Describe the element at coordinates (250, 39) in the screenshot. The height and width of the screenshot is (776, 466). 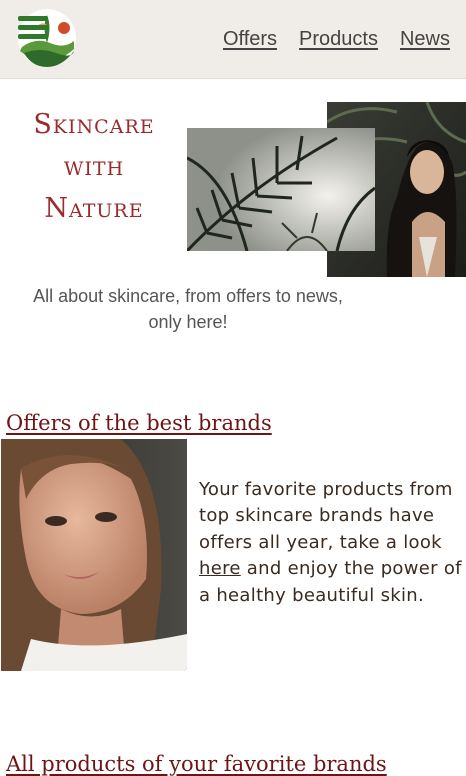
I see `nav-offers: Offers` at that location.